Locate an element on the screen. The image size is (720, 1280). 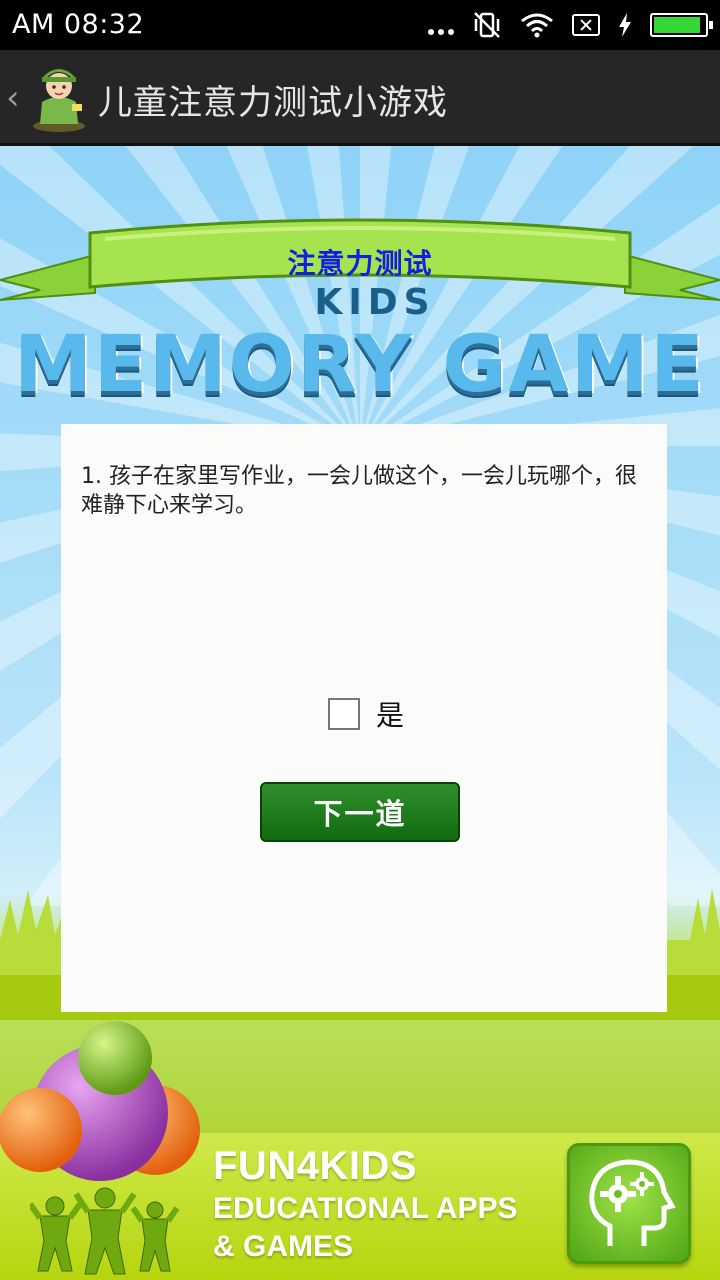
more-dots-icon is located at coordinates (441, 25).